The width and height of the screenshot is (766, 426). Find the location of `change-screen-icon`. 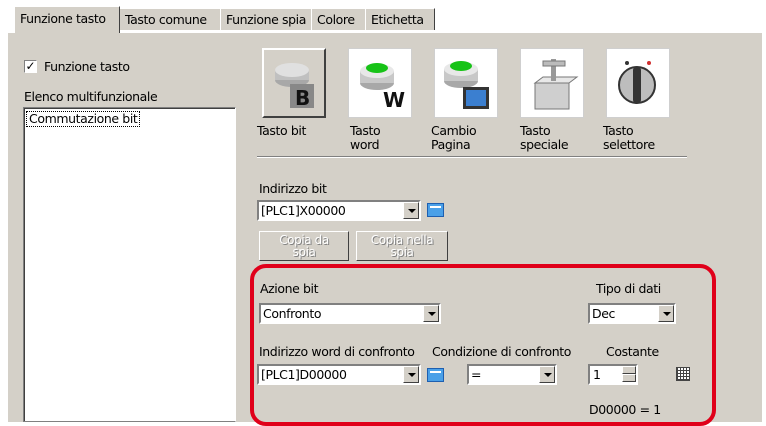

change-screen-icon is located at coordinates (466, 85).